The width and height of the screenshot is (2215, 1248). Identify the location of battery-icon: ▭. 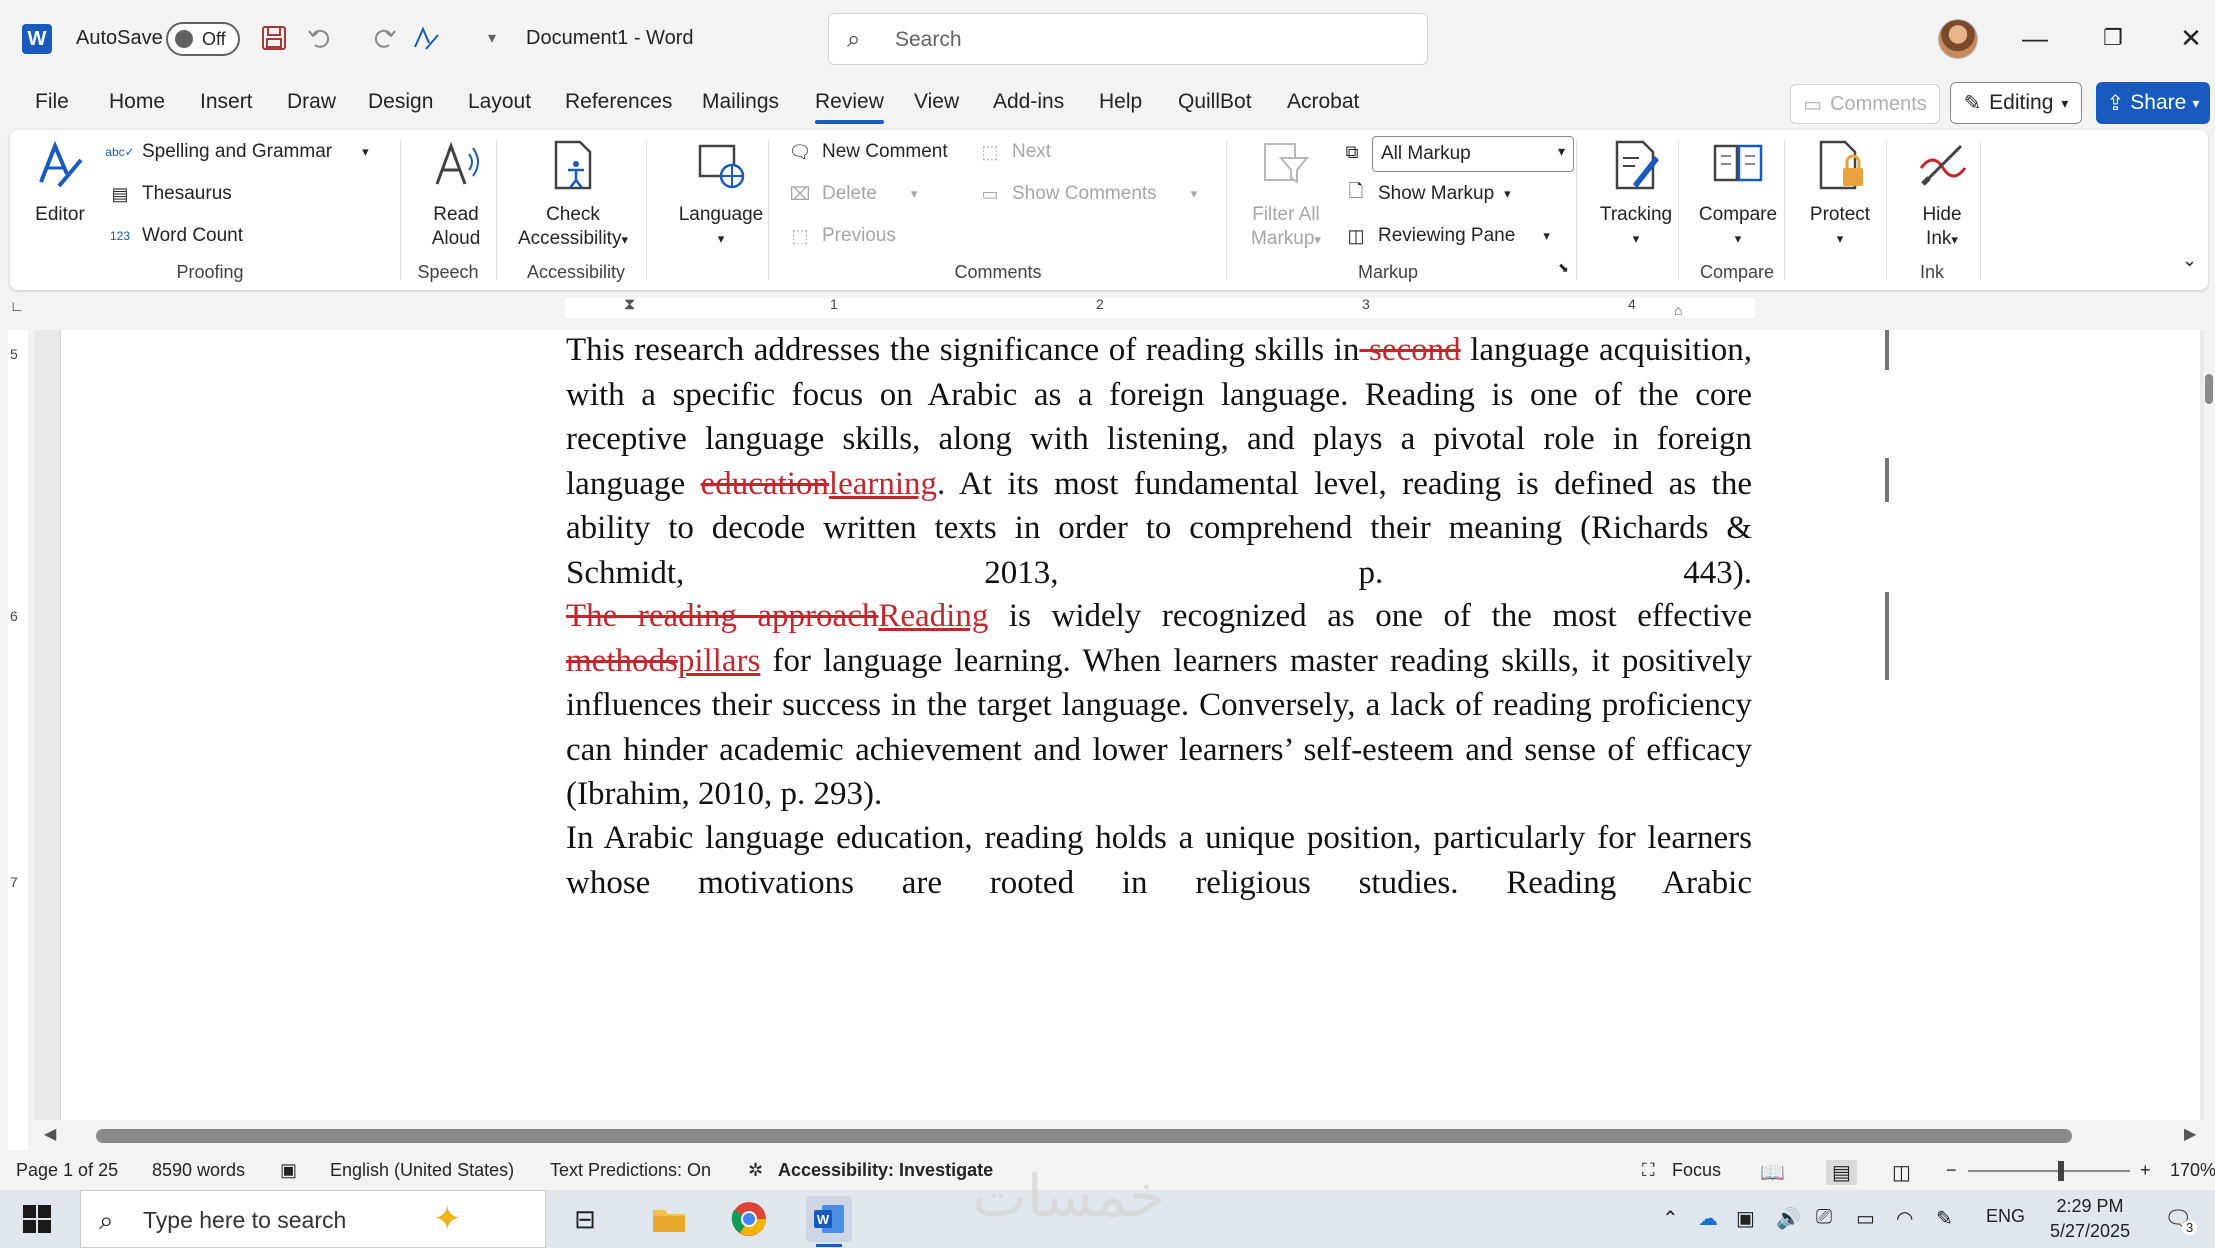
(1865, 1218).